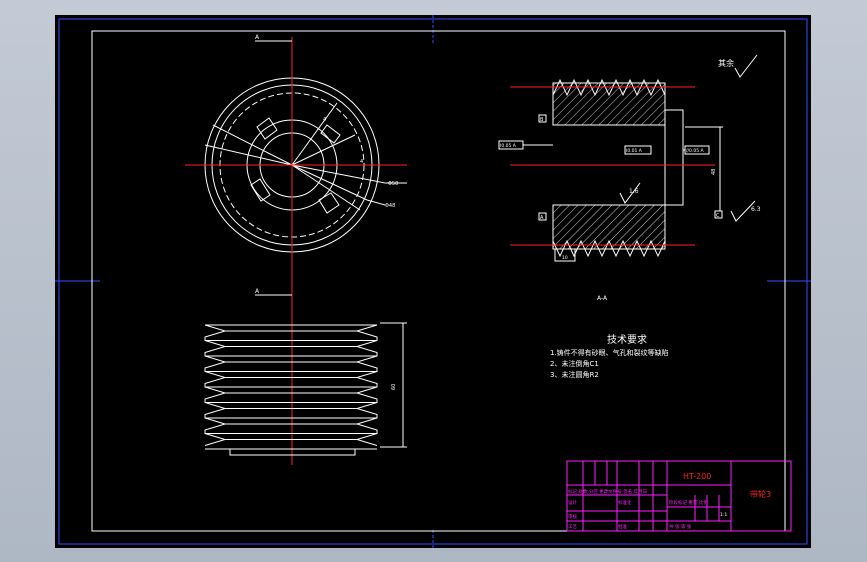  Describe the element at coordinates (572, 502) in the screenshot. I see `designer-label: 设计` at that location.